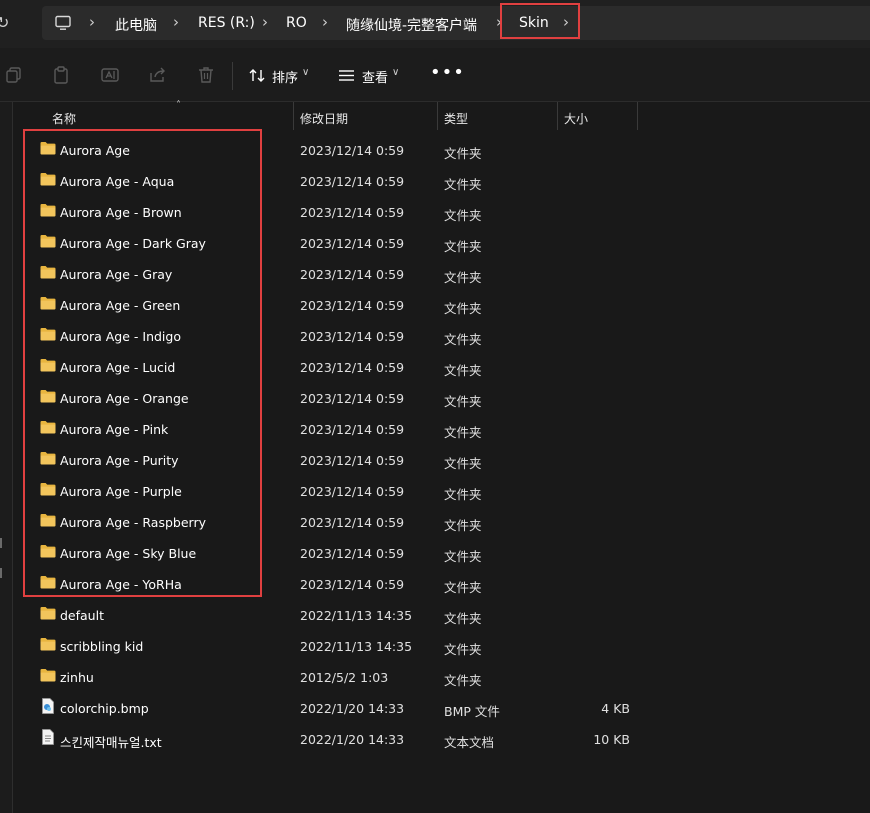 The image size is (870, 813). What do you see at coordinates (435, 459) in the screenshot?
I see `file-row: Aurora Age - Purity 2023/12/14 0:59 文件夹` at bounding box center [435, 459].